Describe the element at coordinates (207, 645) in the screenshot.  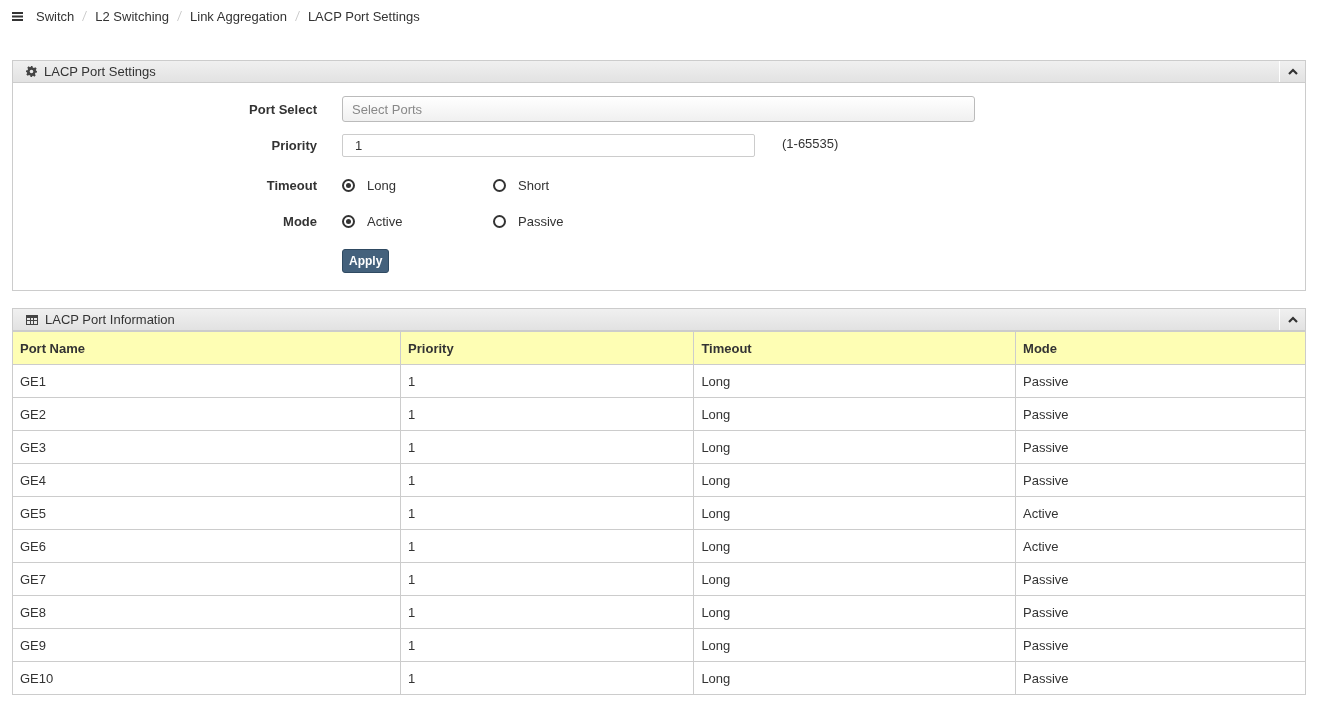
I see `table-cell: GE9` at that location.